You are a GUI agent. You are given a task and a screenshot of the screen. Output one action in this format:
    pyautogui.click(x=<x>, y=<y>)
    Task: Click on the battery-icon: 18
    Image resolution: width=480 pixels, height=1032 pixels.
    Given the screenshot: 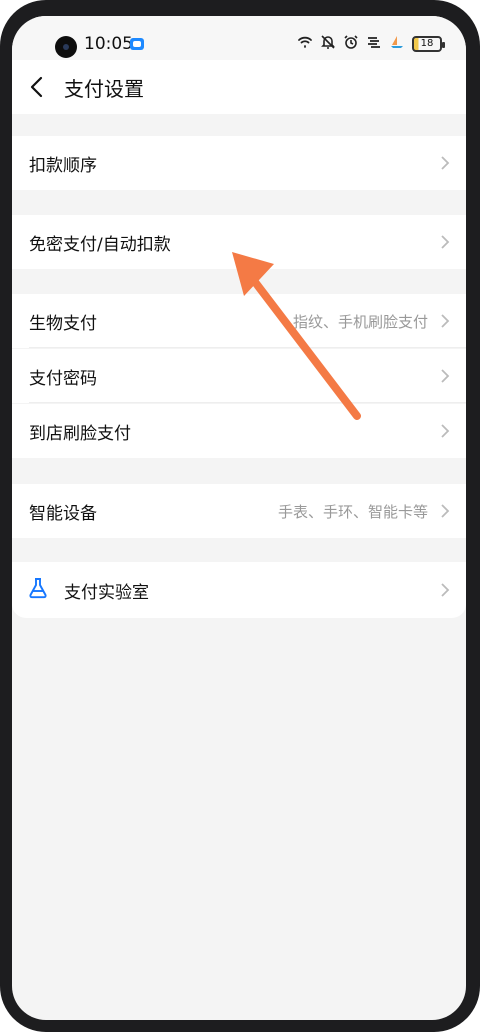 What is the action you would take?
    pyautogui.click(x=428, y=44)
    